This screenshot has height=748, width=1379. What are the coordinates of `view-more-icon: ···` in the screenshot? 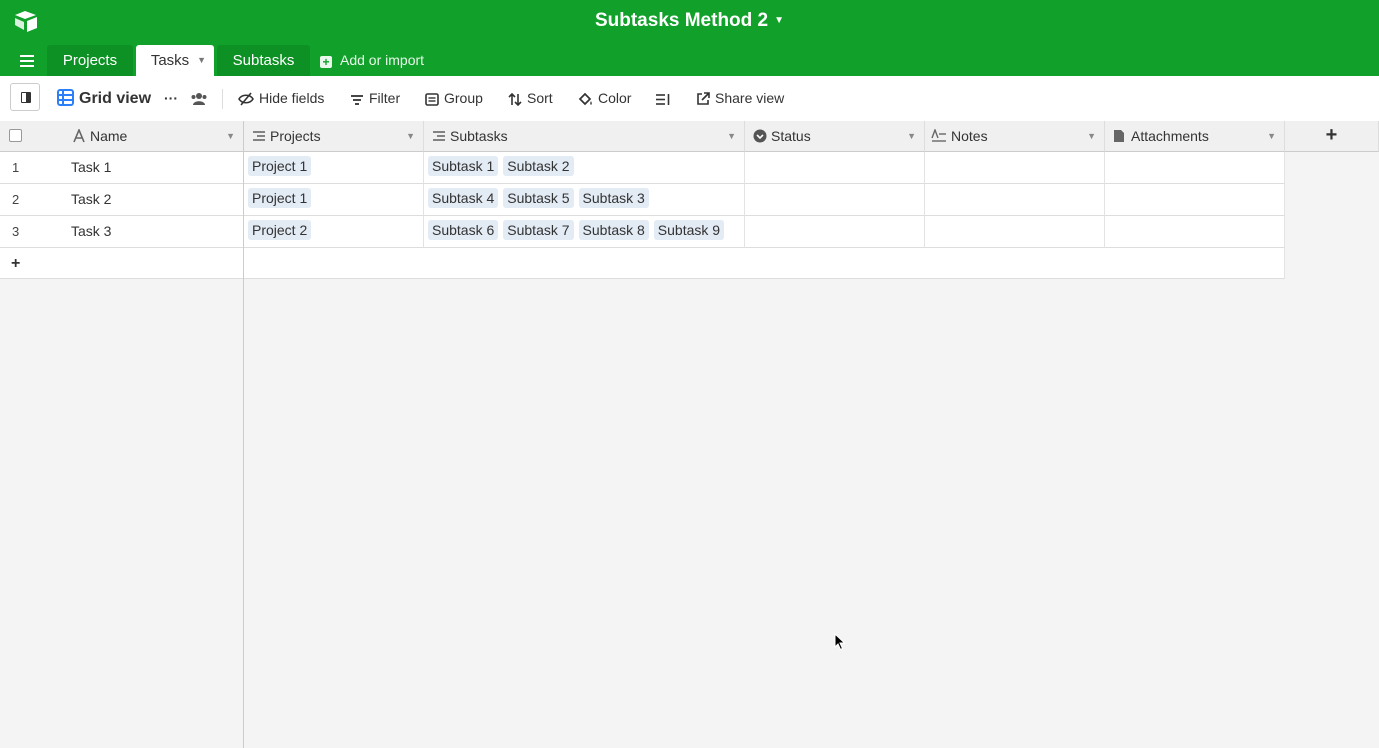 It's located at (171, 98).